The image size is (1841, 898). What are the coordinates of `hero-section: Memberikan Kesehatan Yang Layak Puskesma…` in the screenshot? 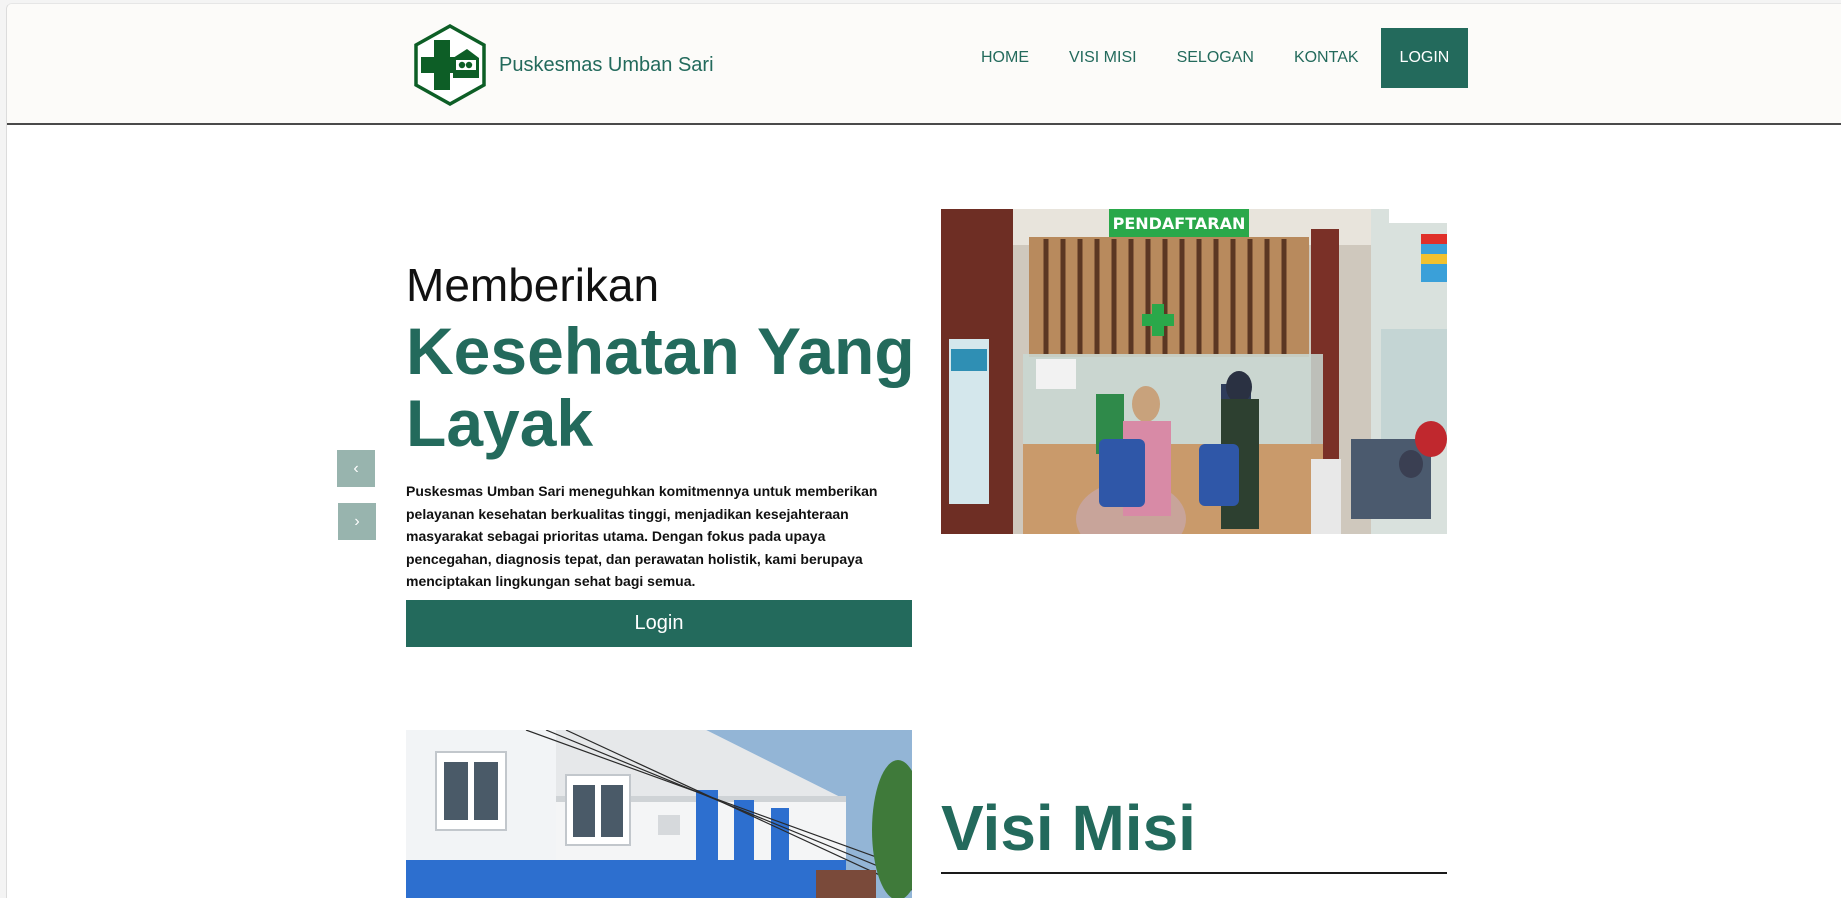 It's located at (661, 431).